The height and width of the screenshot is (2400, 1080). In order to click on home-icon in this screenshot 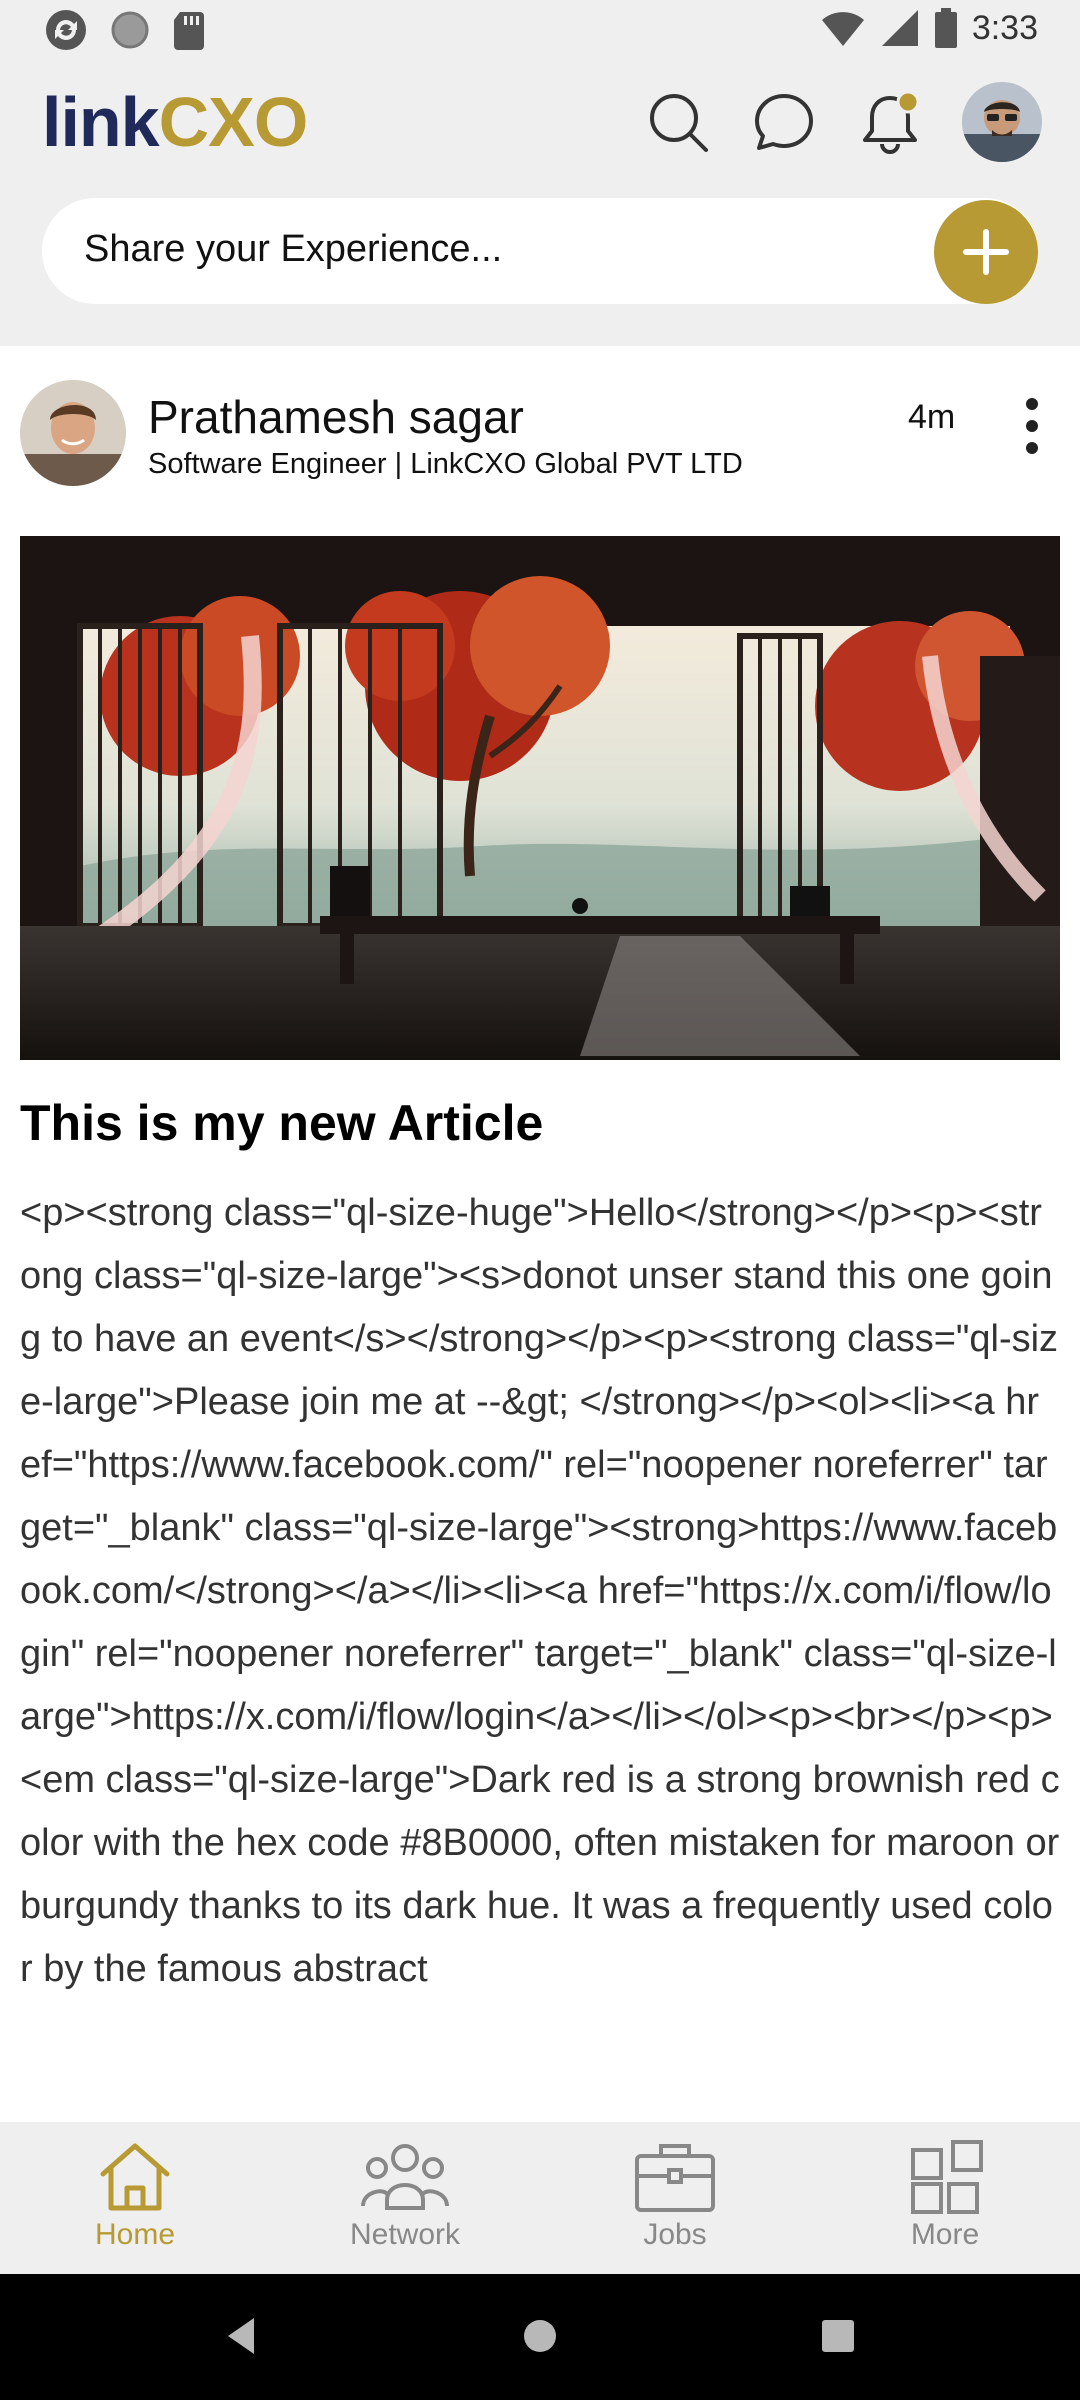, I will do `click(135, 2177)`.